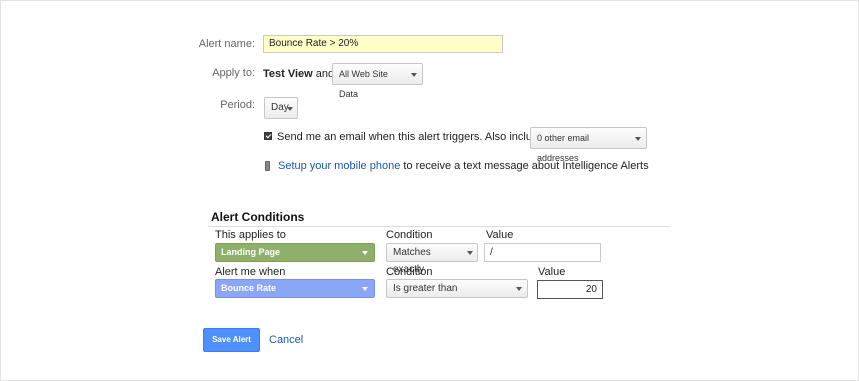  I want to click on other-emails-dropdown: 0 other email addresses, so click(588, 145).